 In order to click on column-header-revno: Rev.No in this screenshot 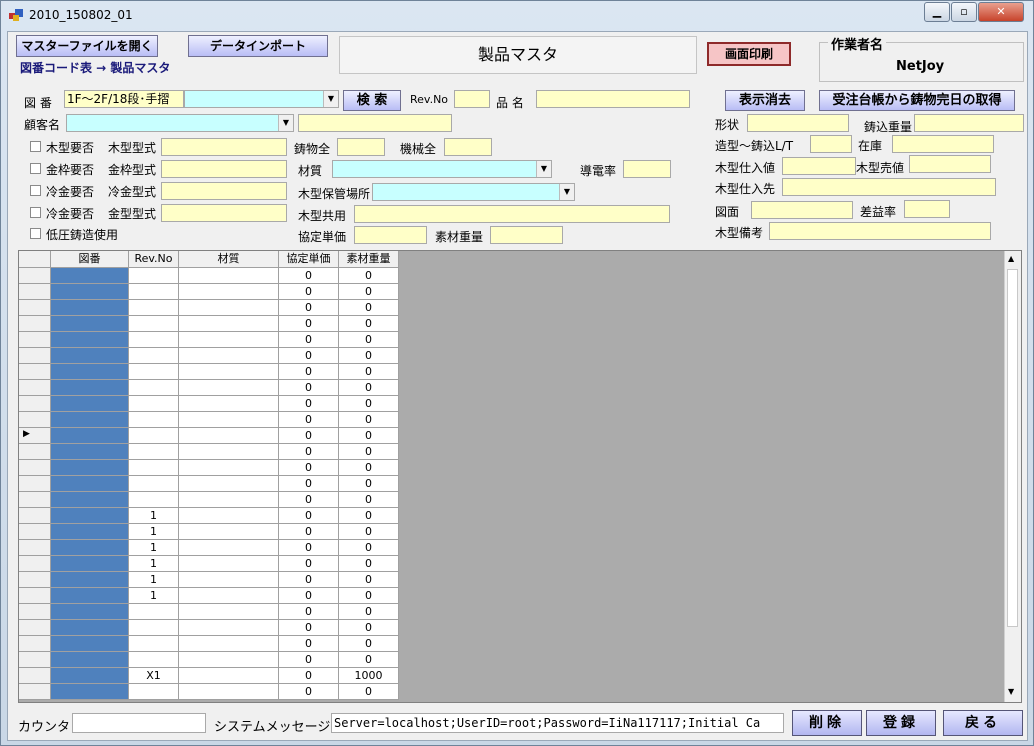, I will do `click(154, 259)`.